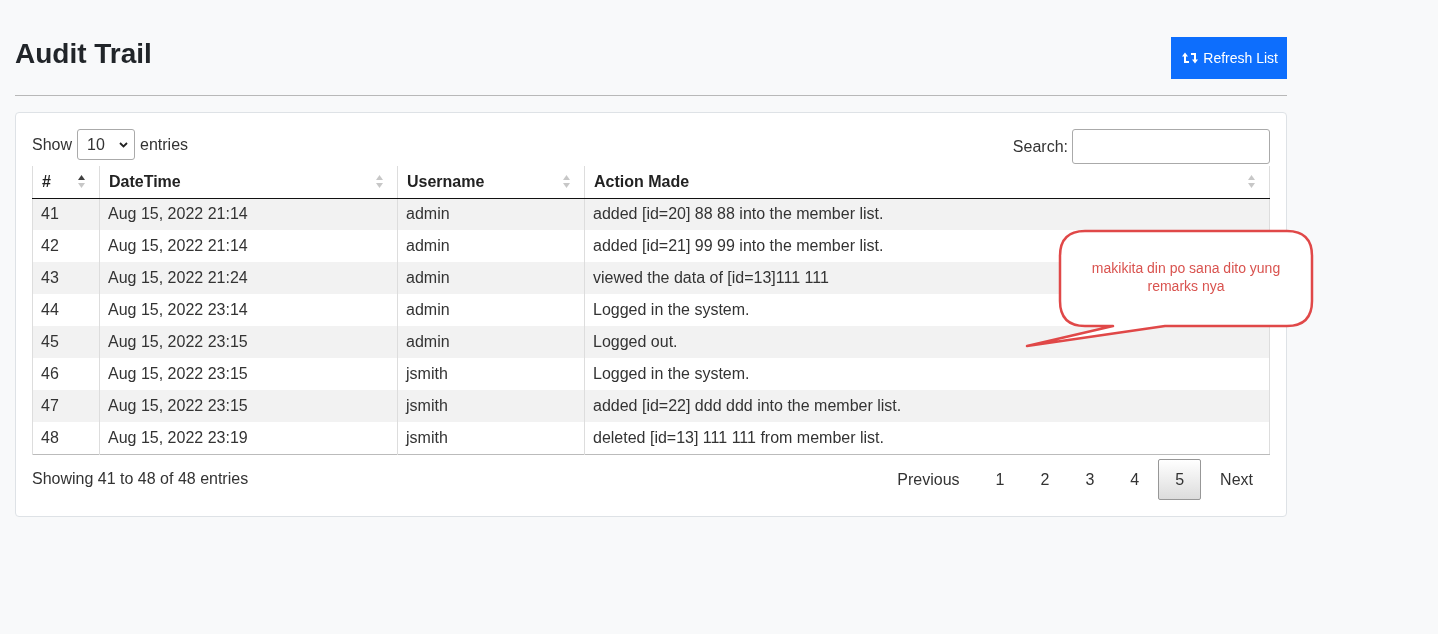 This screenshot has width=1438, height=634. I want to click on table-cell: Aug 15, 2022 21:14, so click(248, 214).